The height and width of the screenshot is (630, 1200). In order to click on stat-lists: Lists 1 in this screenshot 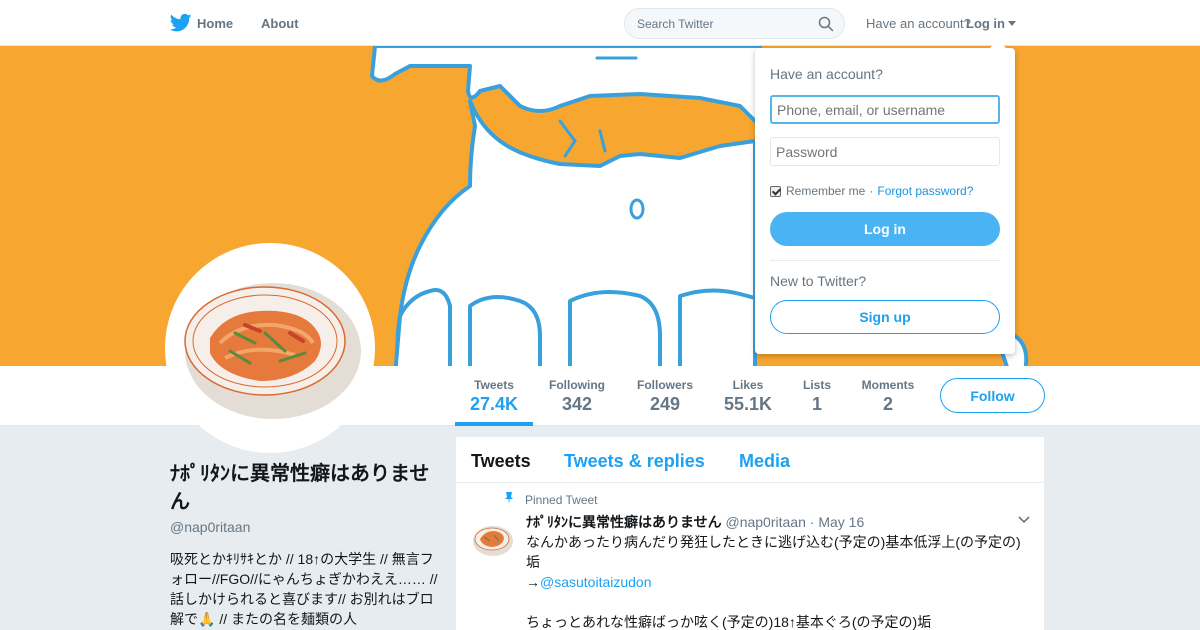, I will do `click(817, 396)`.